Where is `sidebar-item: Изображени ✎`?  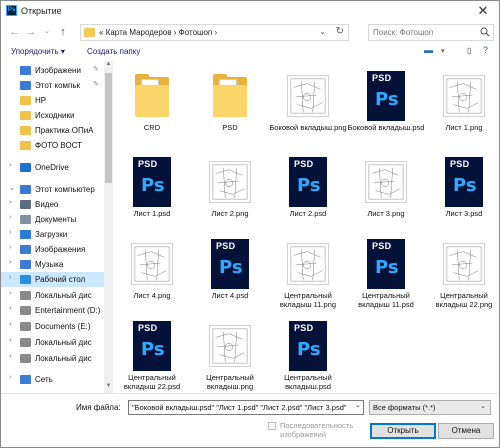 sidebar-item: Изображени ✎ is located at coordinates (52, 70).